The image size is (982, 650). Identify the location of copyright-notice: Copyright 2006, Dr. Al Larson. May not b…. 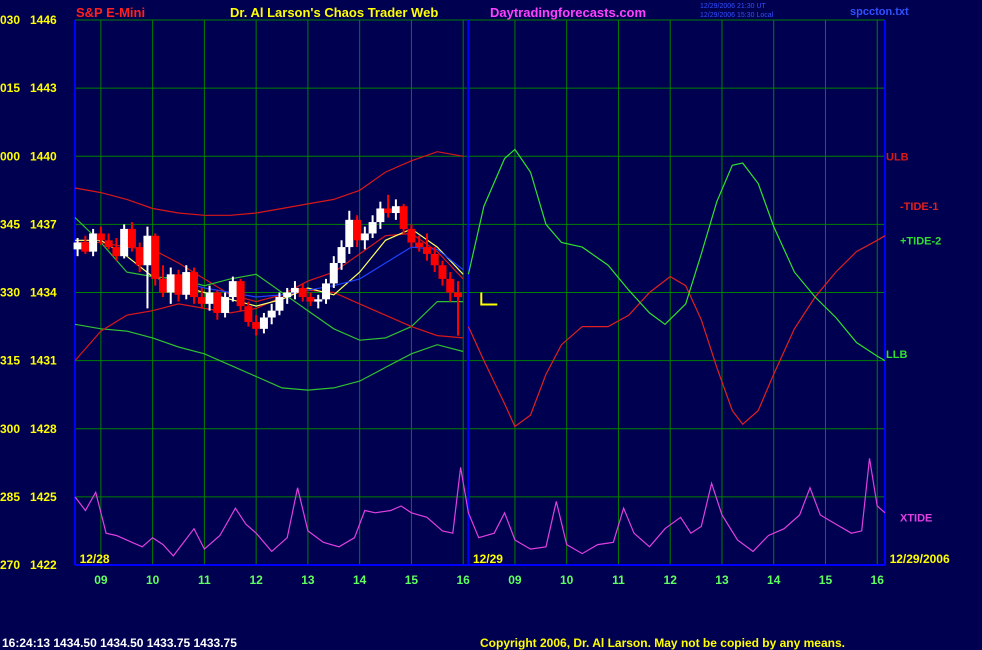
(662, 643).